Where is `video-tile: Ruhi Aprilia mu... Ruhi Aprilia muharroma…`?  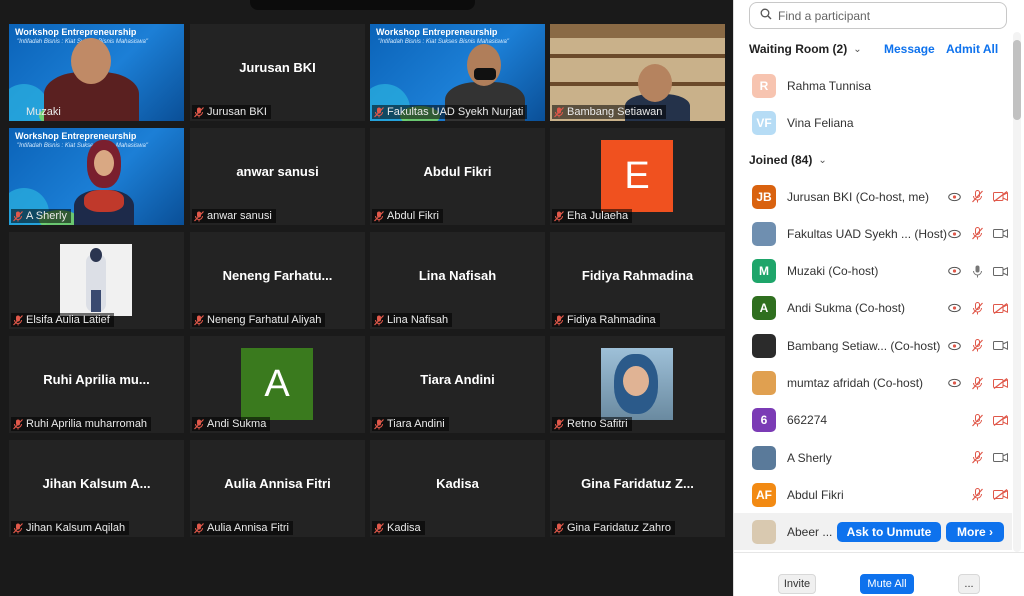
video-tile: Ruhi Aprilia mu... Ruhi Aprilia muharroma… is located at coordinates (96, 384).